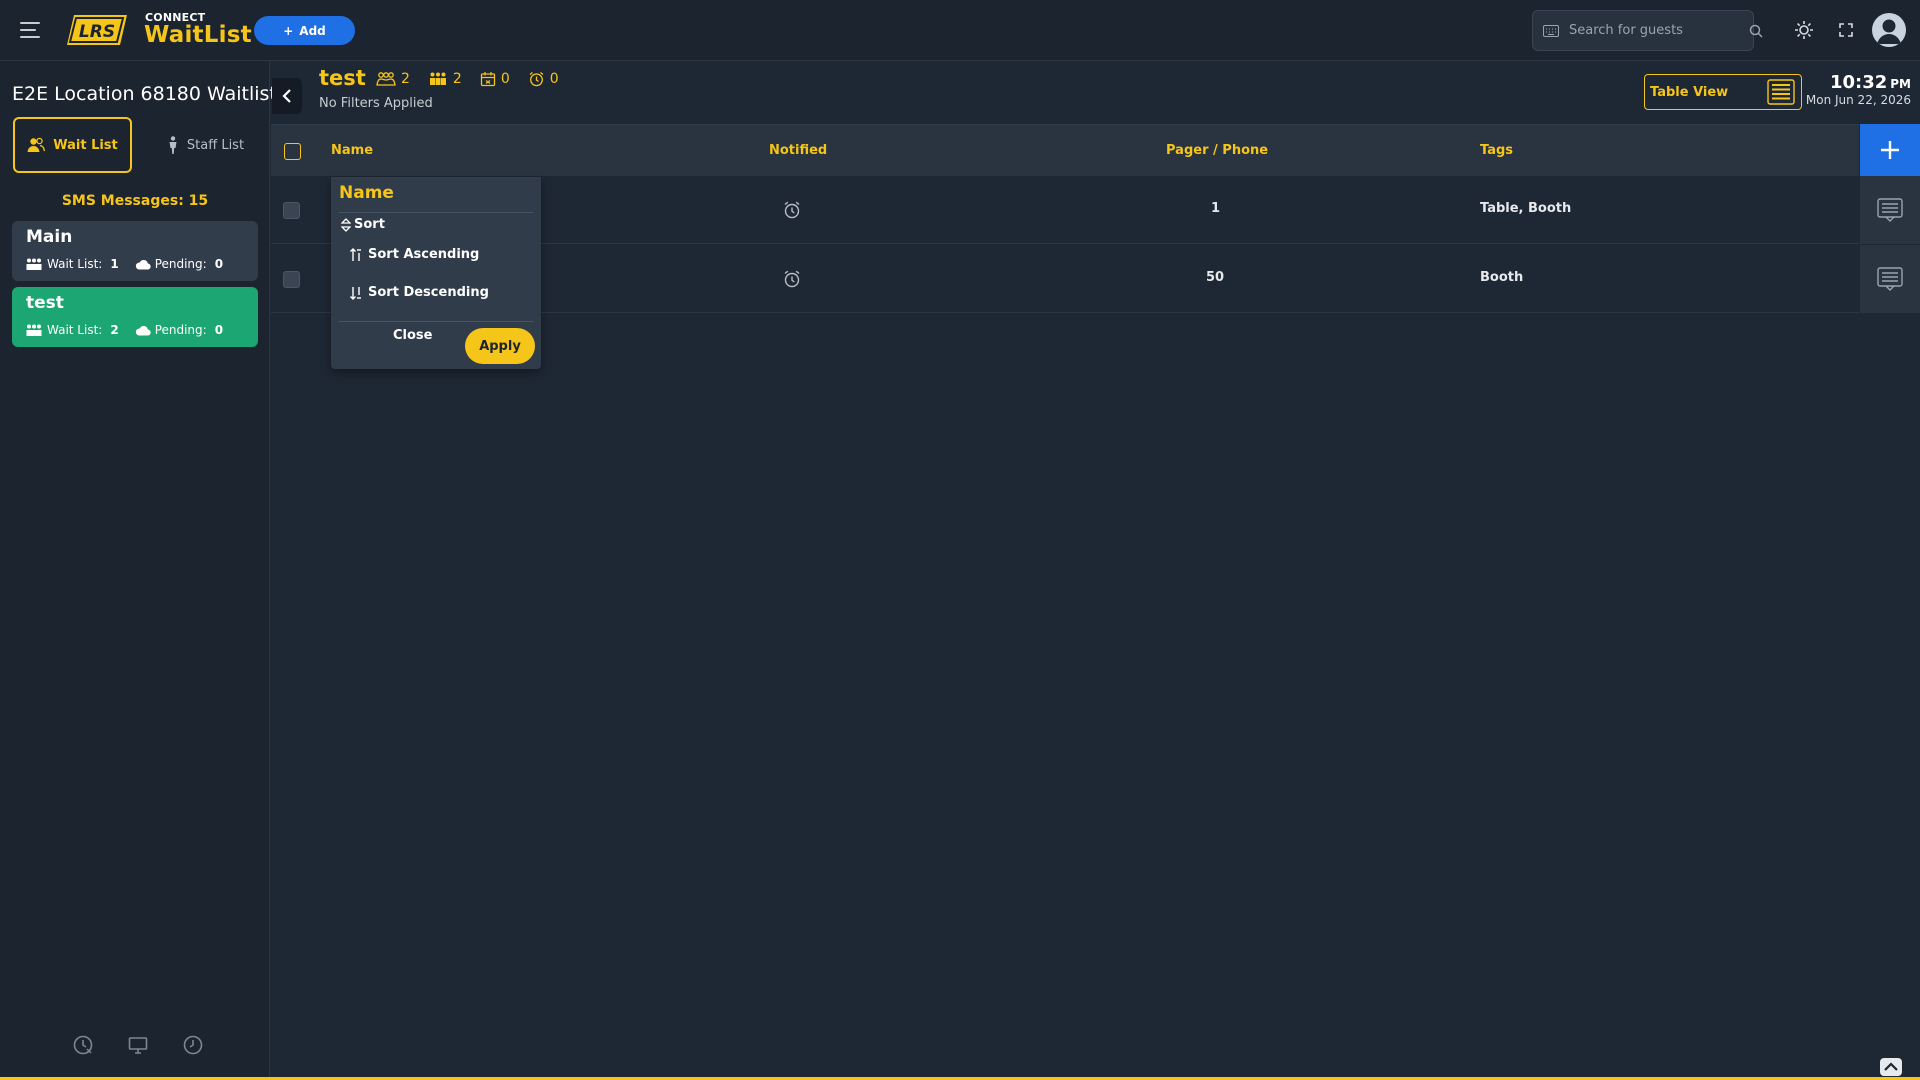 This screenshot has height=1080, width=1920. I want to click on menu-icon, so click(30, 30).